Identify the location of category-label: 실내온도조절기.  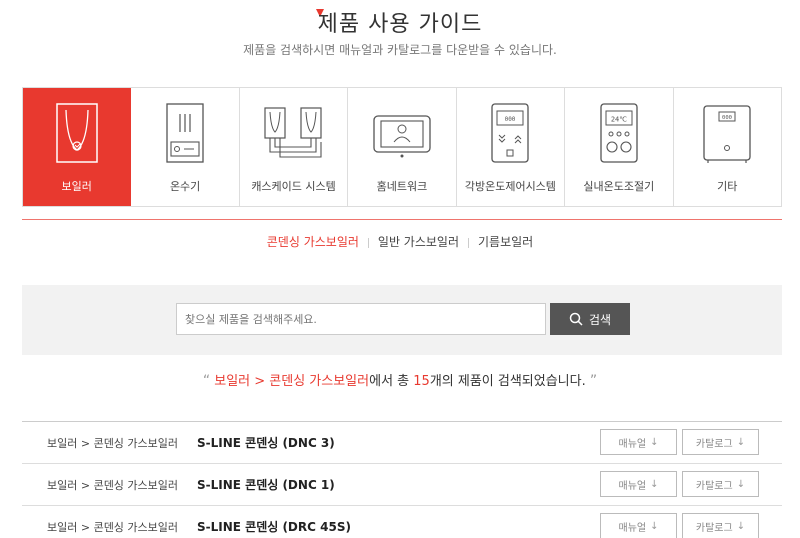
(619, 186).